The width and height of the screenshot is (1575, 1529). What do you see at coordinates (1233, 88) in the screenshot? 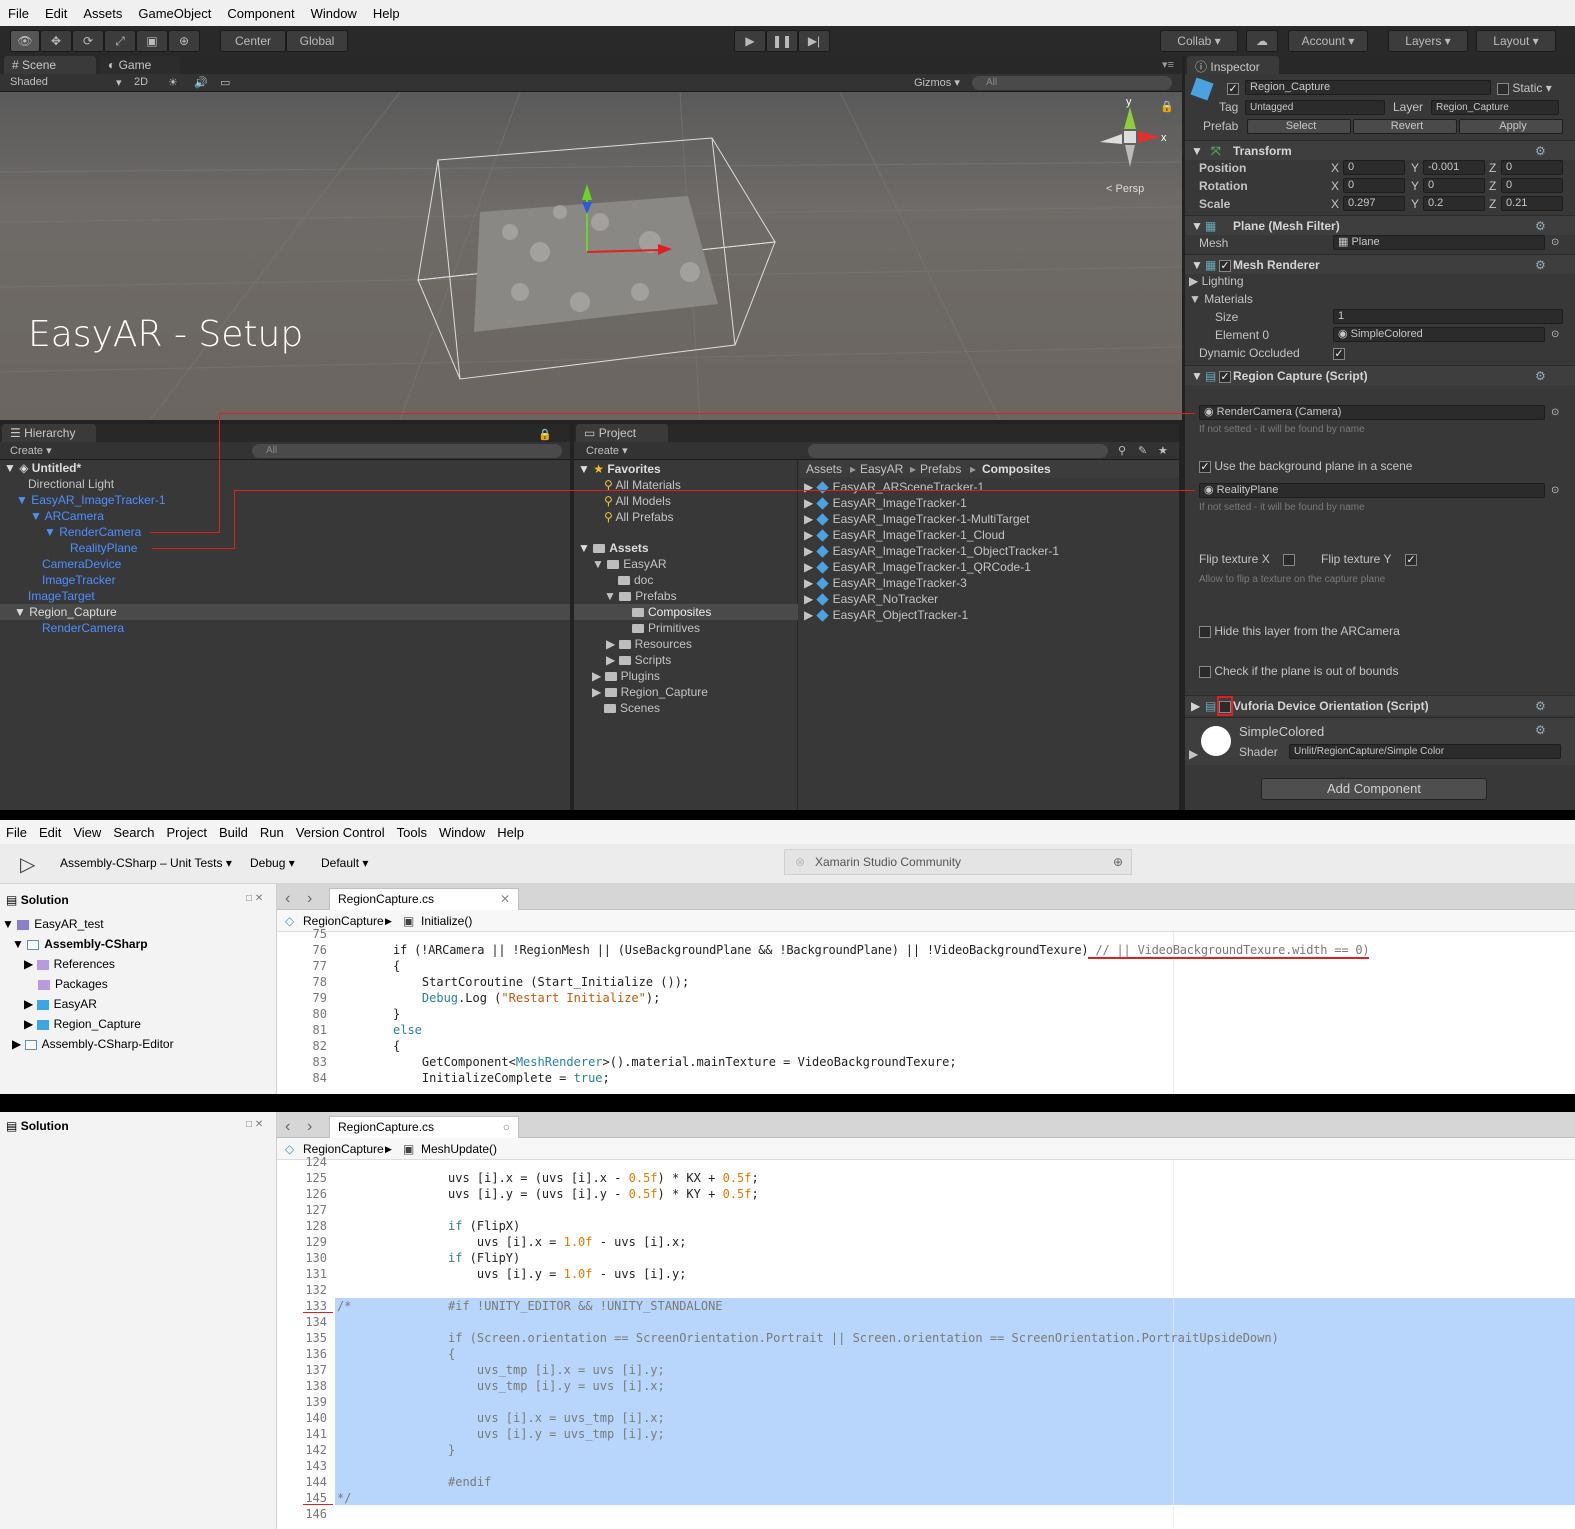
I see `active-checkbox: ✓` at bounding box center [1233, 88].